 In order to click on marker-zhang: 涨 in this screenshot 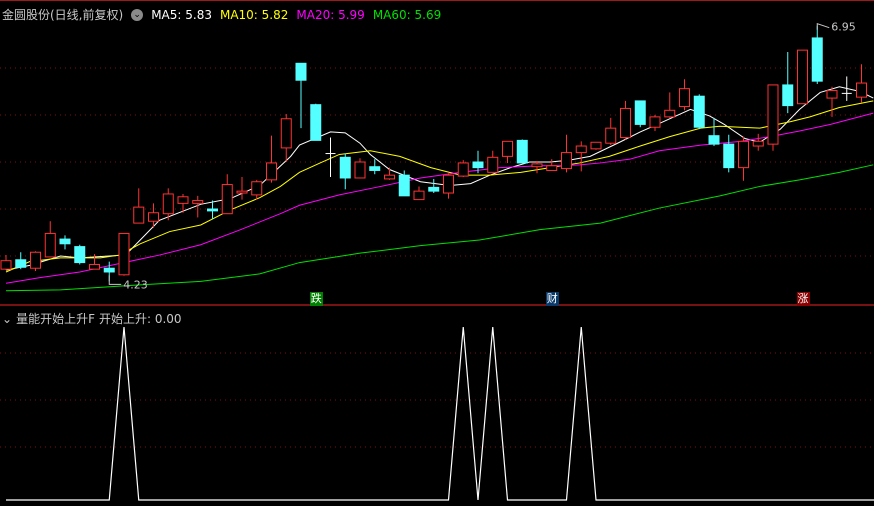, I will do `click(803, 299)`.